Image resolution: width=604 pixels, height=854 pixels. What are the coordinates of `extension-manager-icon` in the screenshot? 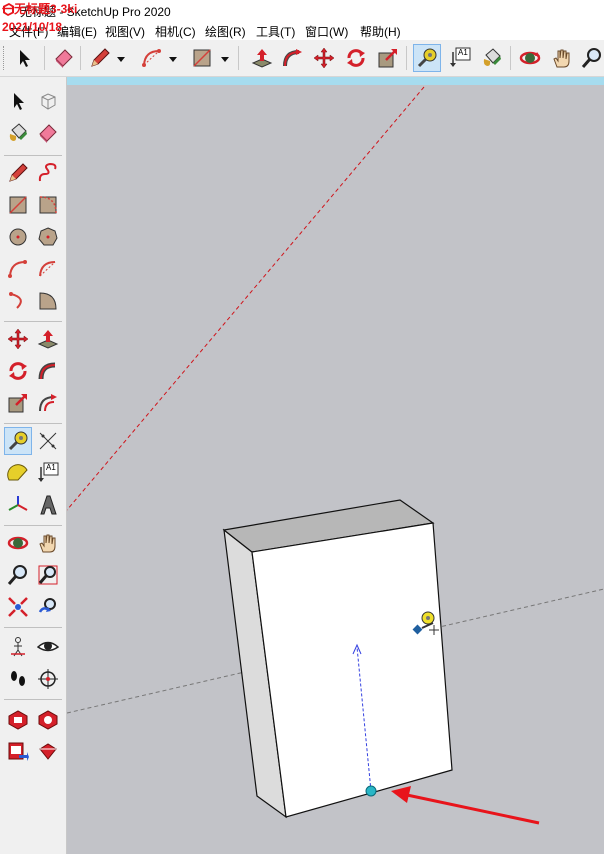 It's located at (48, 751).